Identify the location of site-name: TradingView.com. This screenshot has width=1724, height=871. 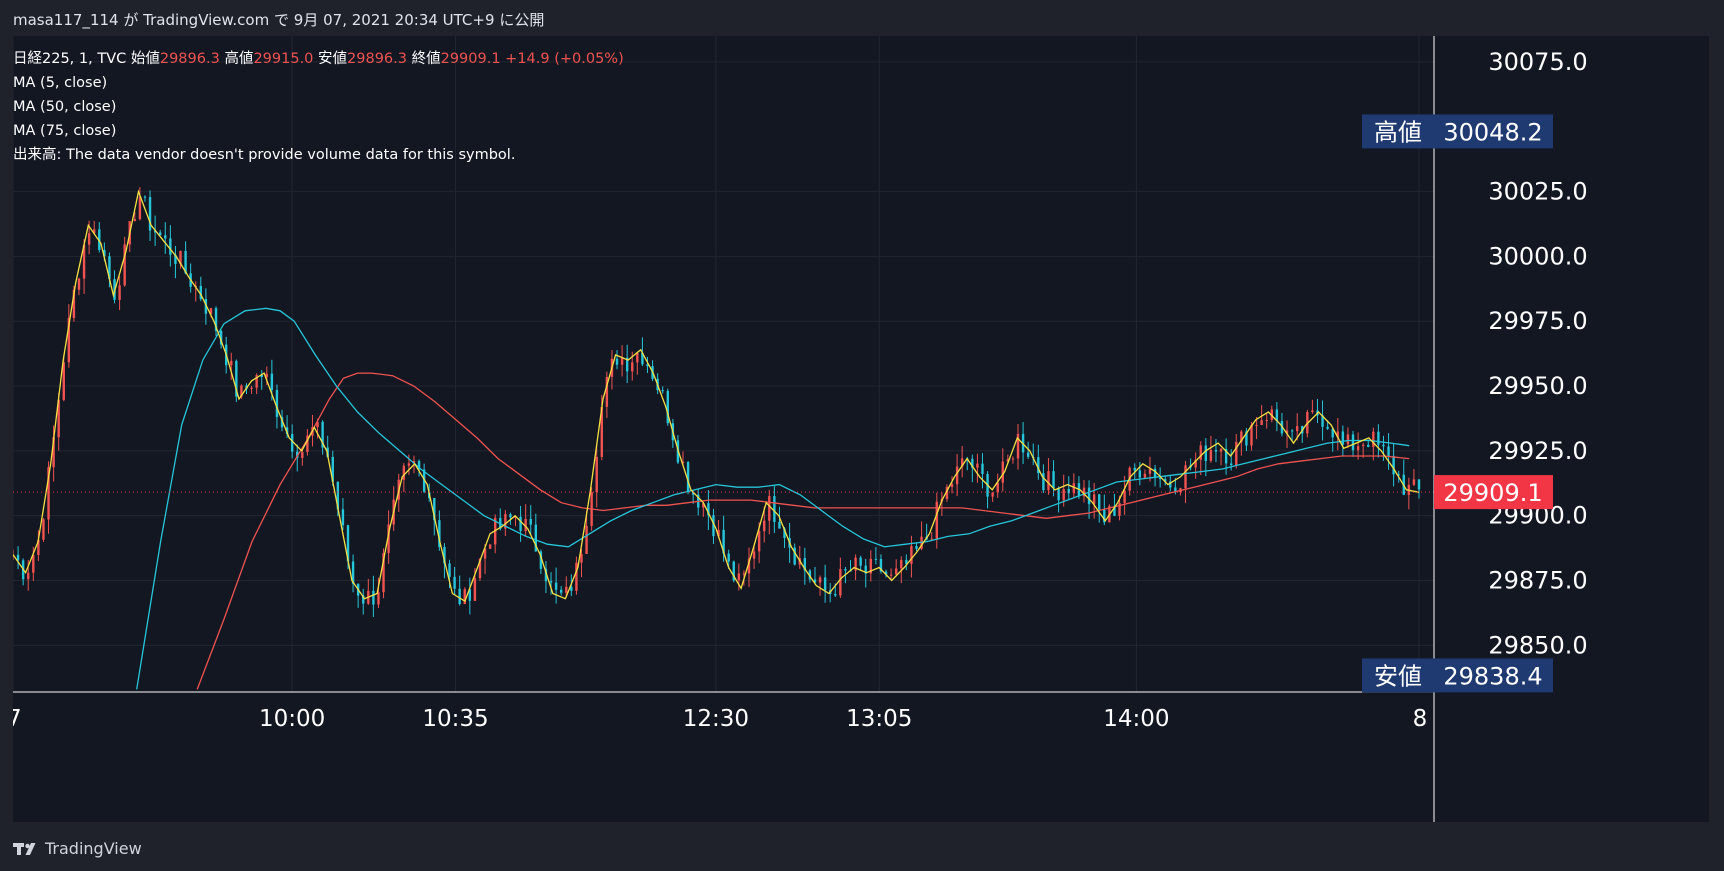
(206, 20).